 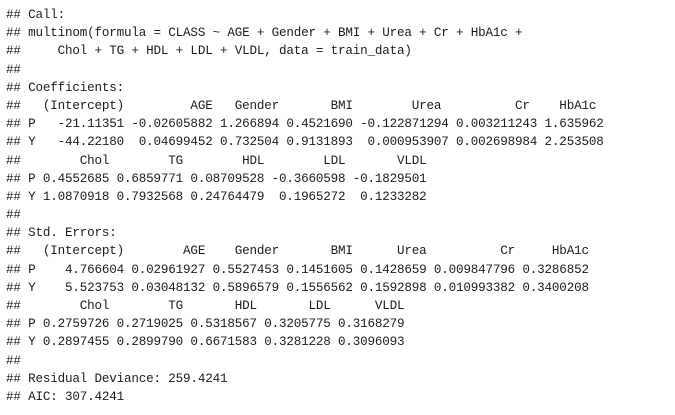 What do you see at coordinates (65, 396) in the screenshot?
I see `aic-line: ## AIC: 307.4241` at bounding box center [65, 396].